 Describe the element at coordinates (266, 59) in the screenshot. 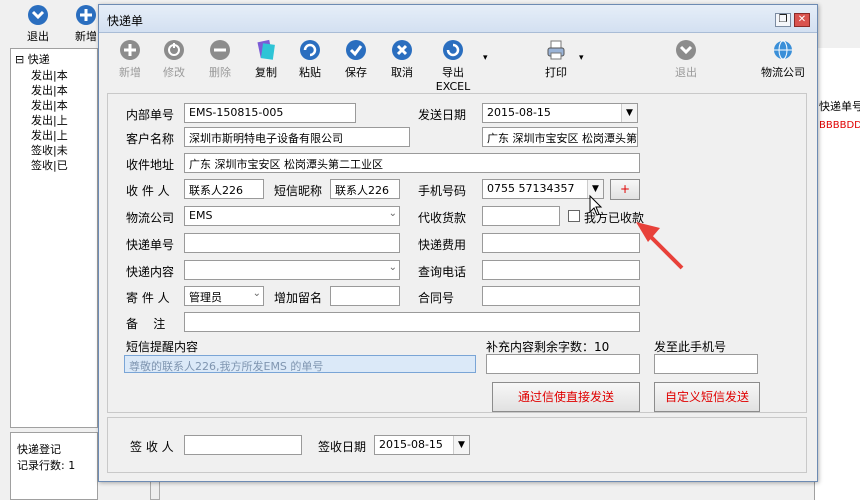

I see `toolbar-copy-button: 复制` at that location.